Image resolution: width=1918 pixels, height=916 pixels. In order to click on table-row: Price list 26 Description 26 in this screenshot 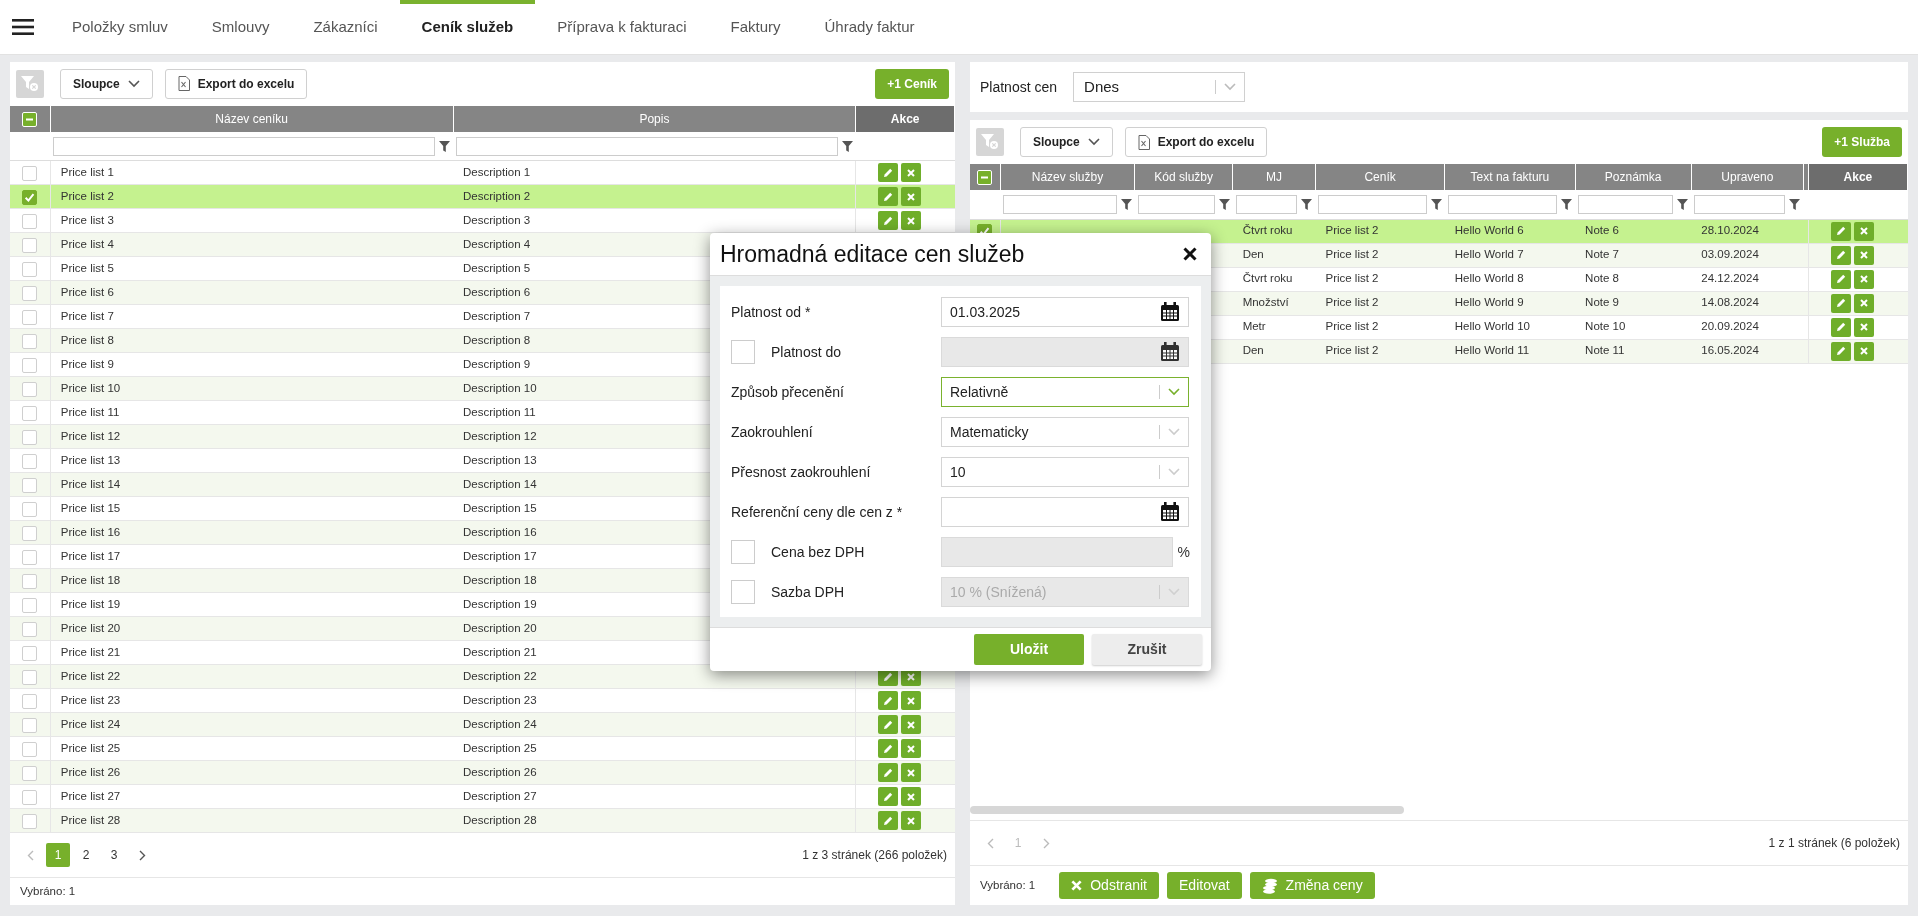, I will do `click(482, 772)`.